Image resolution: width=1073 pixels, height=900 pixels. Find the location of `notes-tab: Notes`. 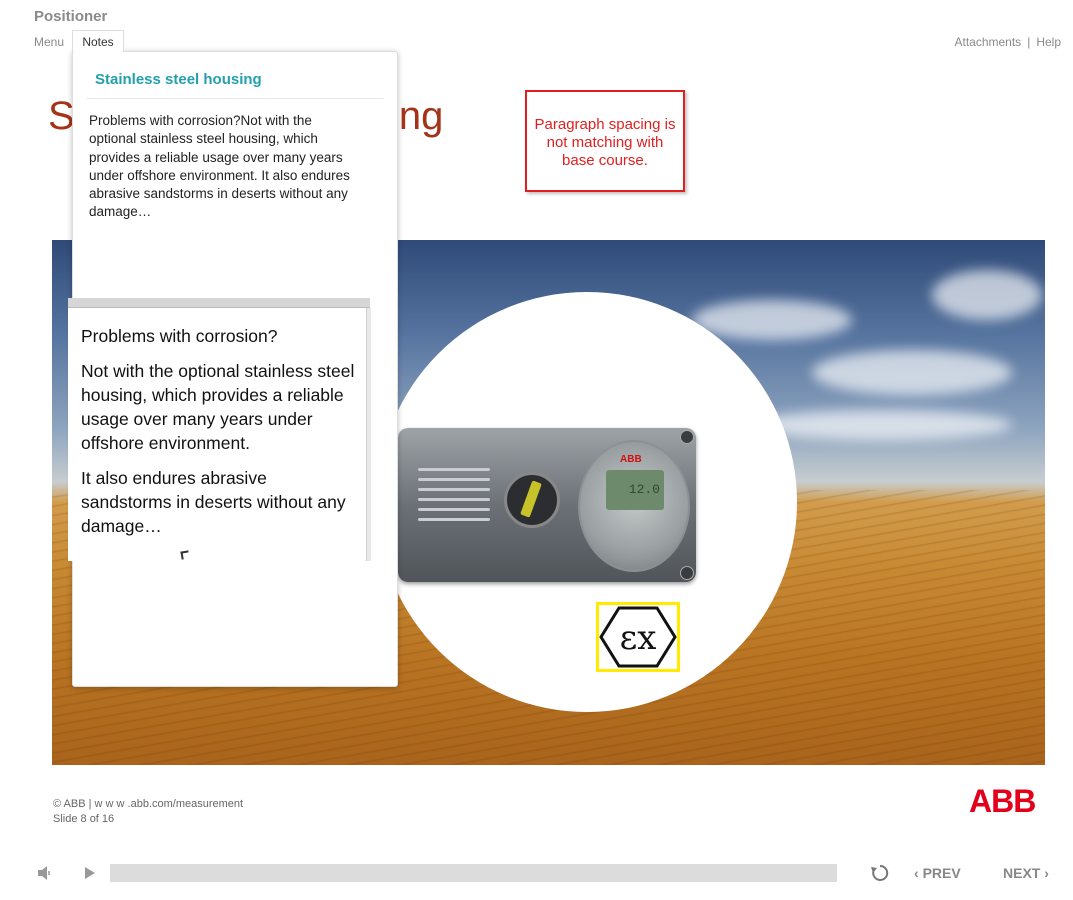

notes-tab: Notes is located at coordinates (98, 41).